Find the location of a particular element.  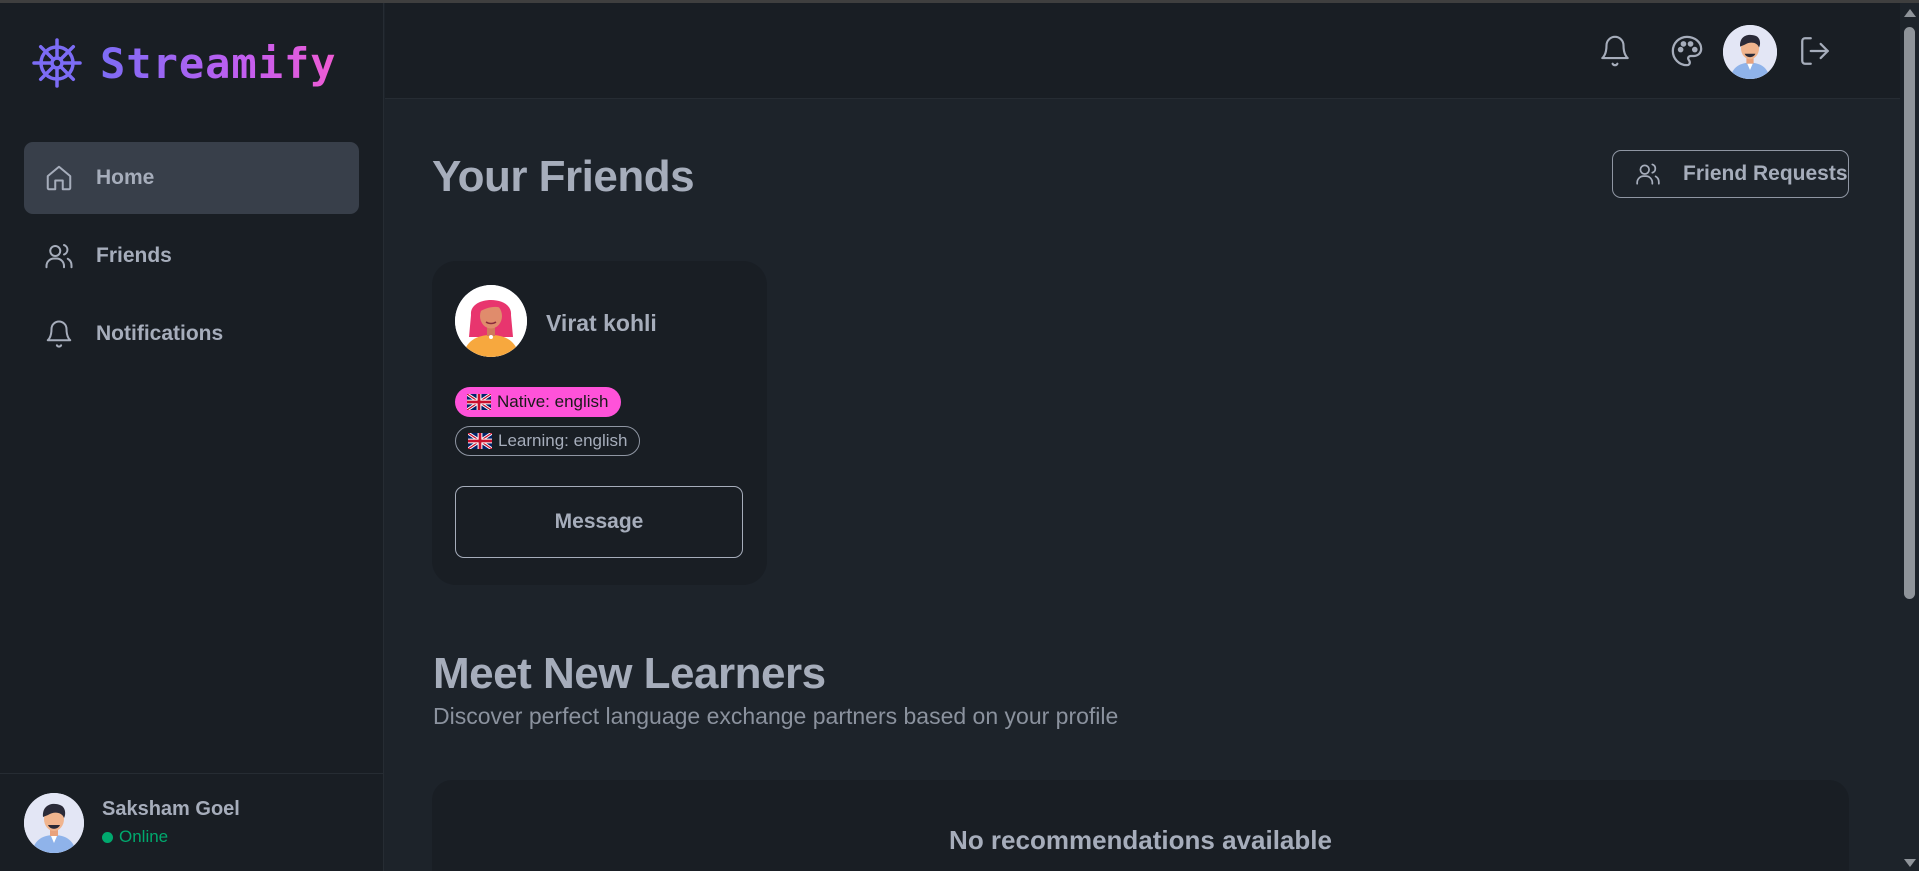

empty-state: No recommendations available is located at coordinates (1140, 825).